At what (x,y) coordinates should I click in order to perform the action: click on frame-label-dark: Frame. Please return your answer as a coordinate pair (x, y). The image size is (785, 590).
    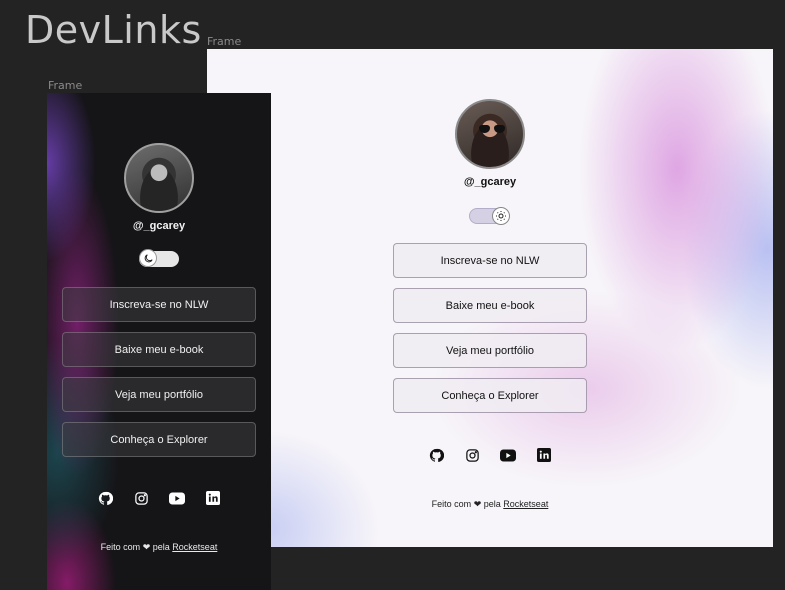
    Looking at the image, I should click on (65, 85).